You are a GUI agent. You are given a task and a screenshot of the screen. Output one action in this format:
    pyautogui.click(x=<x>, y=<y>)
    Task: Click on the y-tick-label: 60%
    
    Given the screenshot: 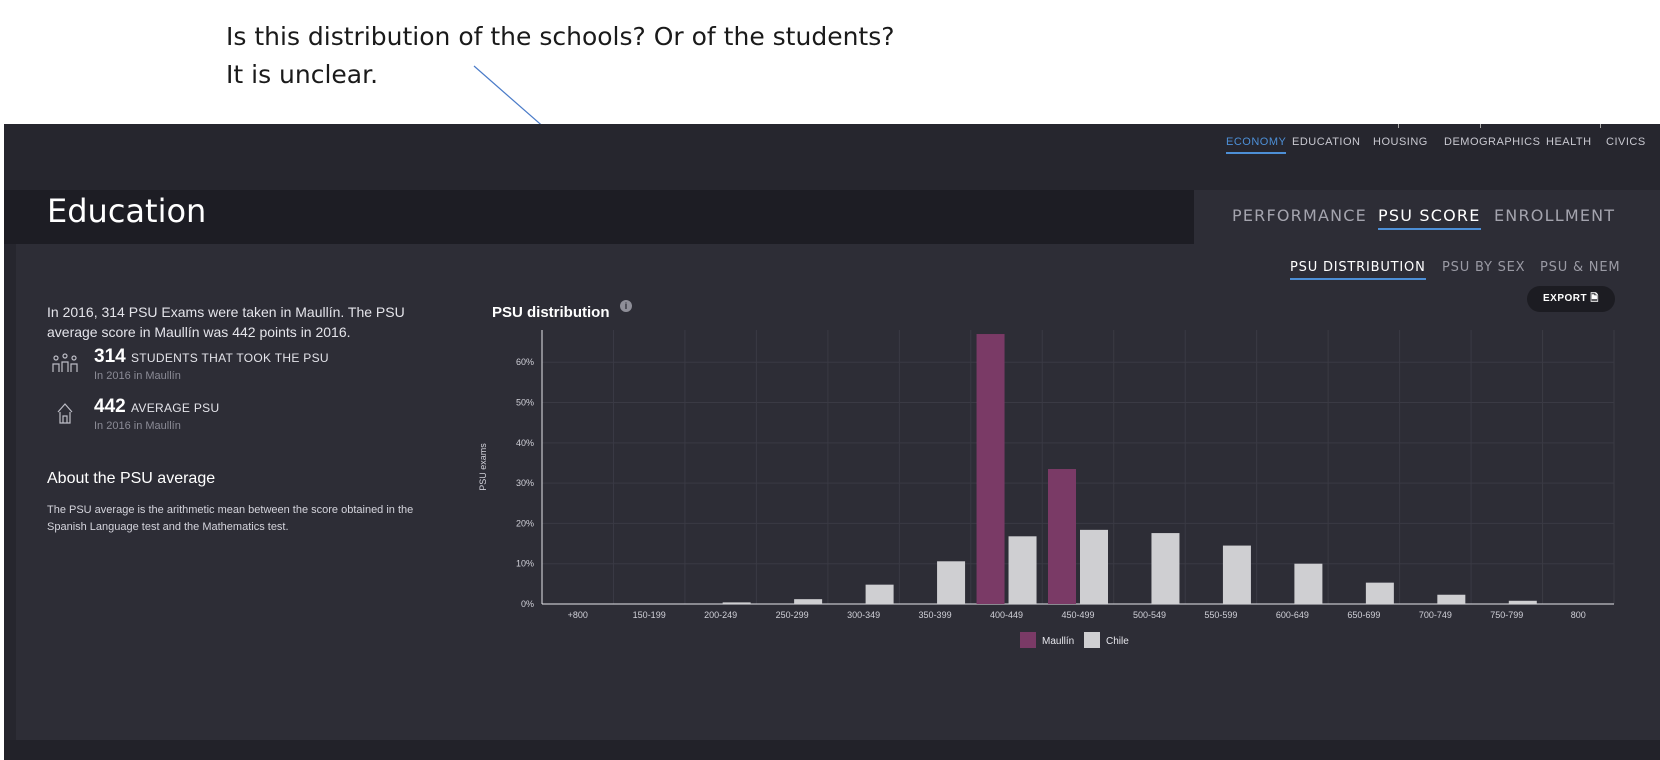 What is the action you would take?
    pyautogui.click(x=525, y=362)
    